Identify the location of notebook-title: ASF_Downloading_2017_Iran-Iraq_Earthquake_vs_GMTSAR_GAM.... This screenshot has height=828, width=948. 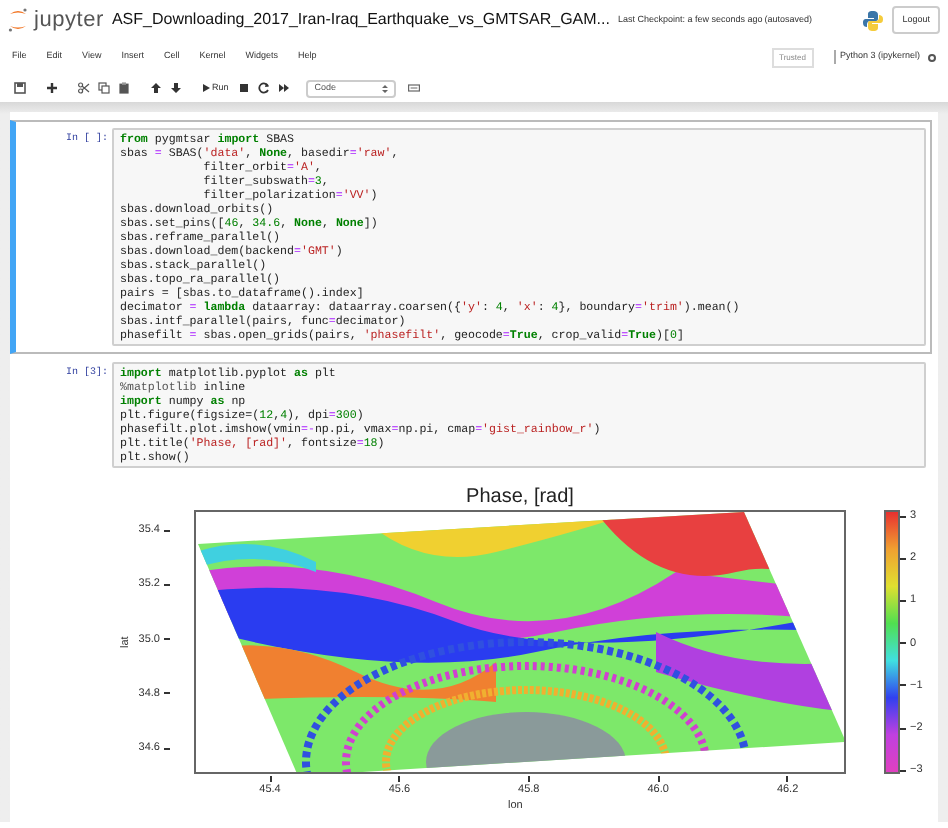
(360, 20).